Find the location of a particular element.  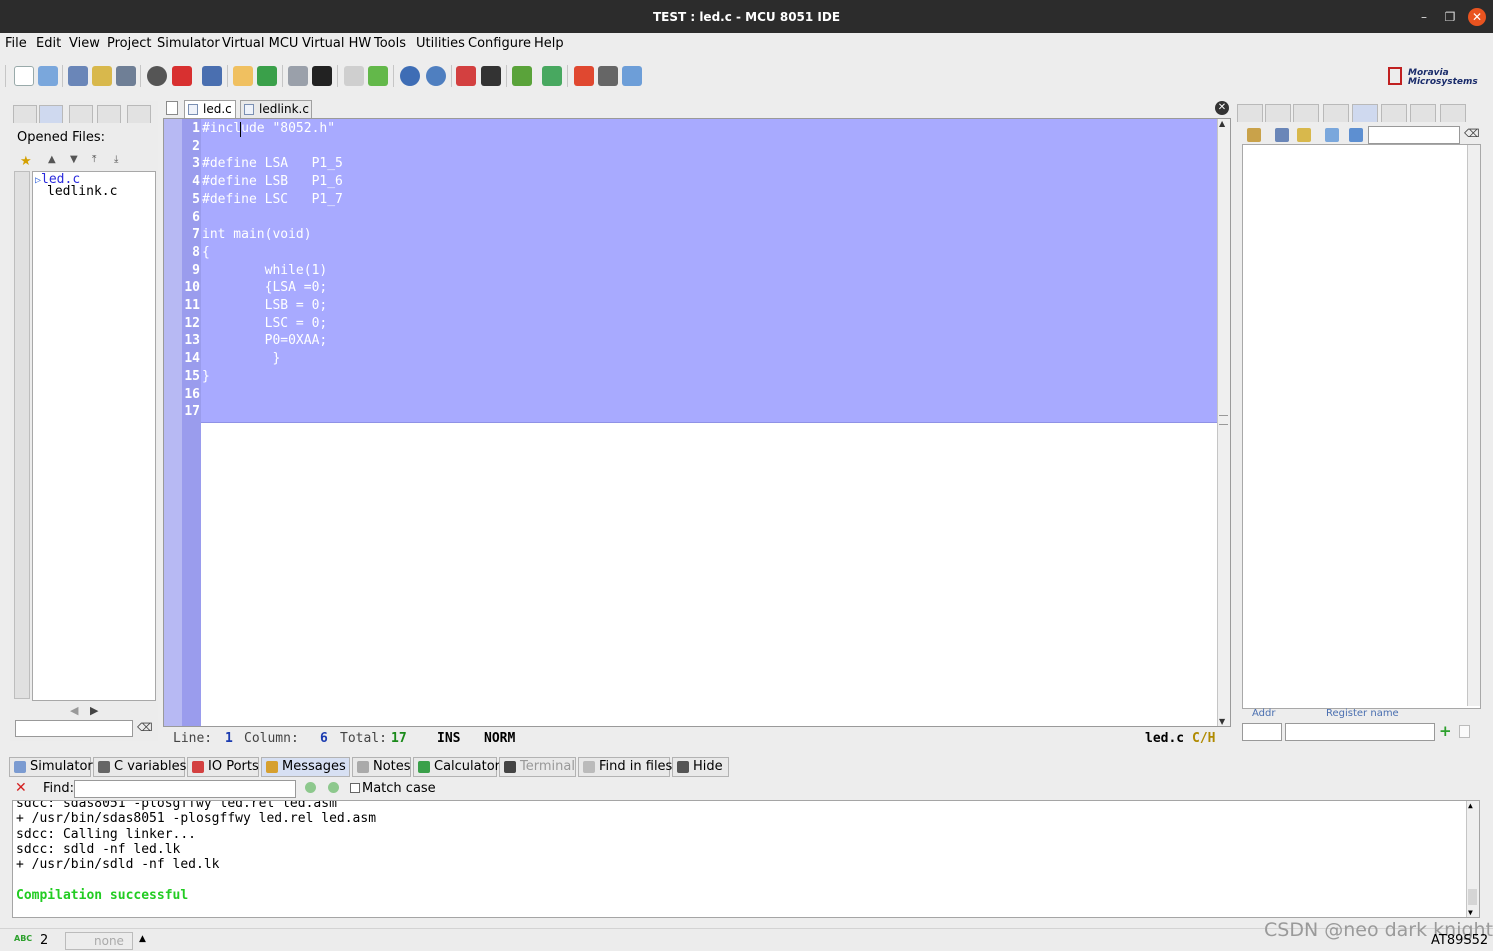

status-menu-arrow-icon: ▲ is located at coordinates (142, 939).